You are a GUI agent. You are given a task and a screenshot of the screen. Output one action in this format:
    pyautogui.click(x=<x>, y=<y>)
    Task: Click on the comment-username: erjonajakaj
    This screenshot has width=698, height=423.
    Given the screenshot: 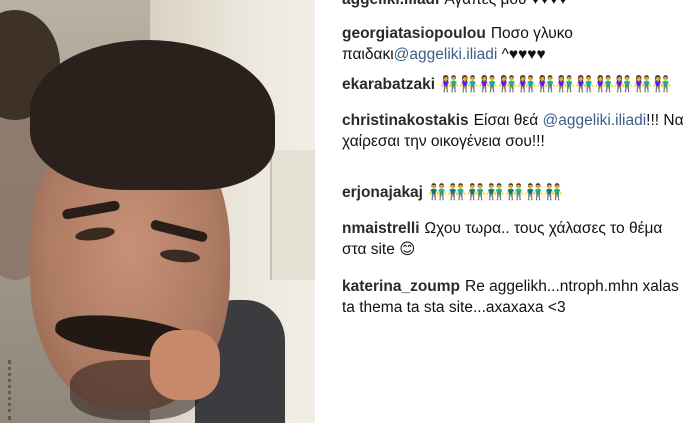 What is the action you would take?
    pyautogui.click(x=382, y=192)
    